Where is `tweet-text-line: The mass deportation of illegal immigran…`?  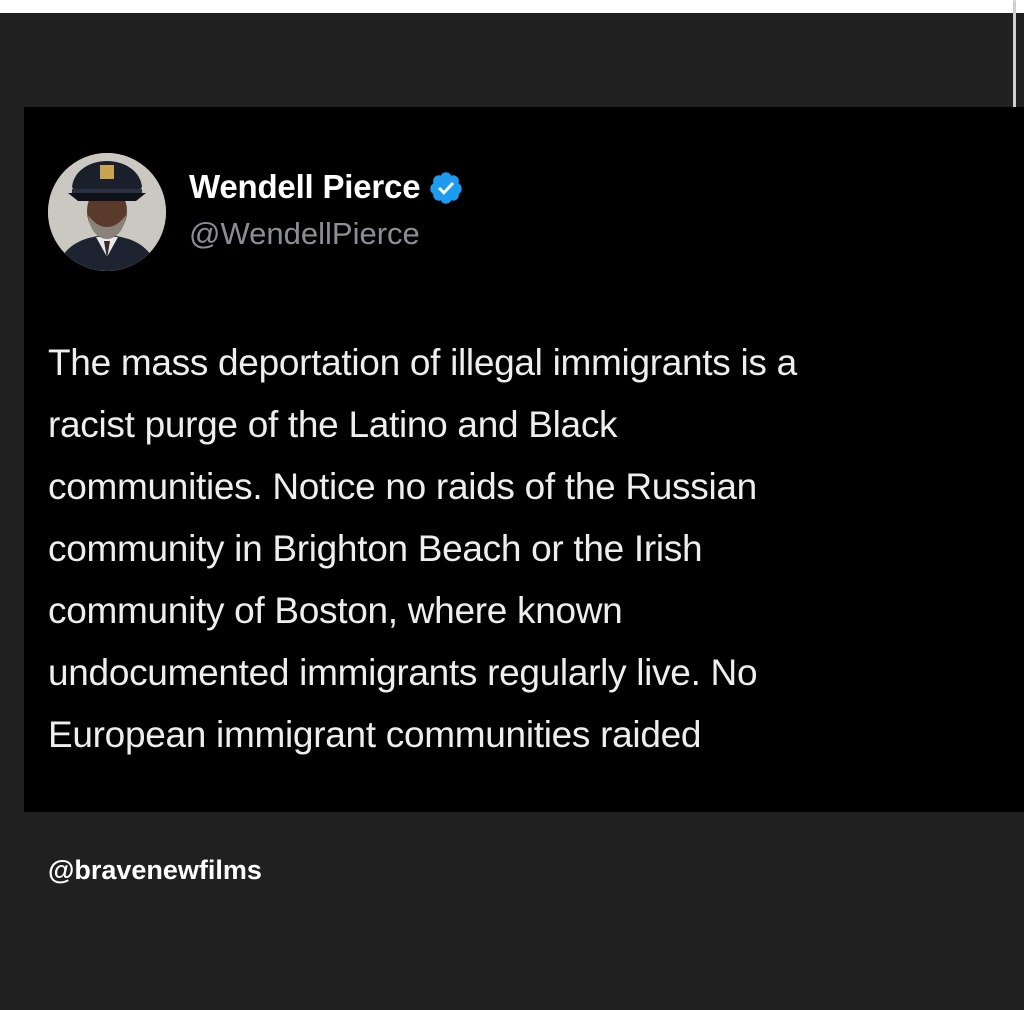
tweet-text-line: The mass deportation of illegal immigran… is located at coordinates (422, 362).